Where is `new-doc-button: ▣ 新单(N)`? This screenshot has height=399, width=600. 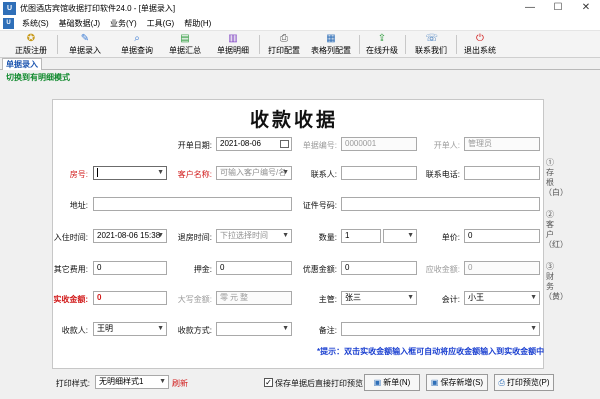 new-doc-button: ▣ 新单(N) is located at coordinates (392, 382).